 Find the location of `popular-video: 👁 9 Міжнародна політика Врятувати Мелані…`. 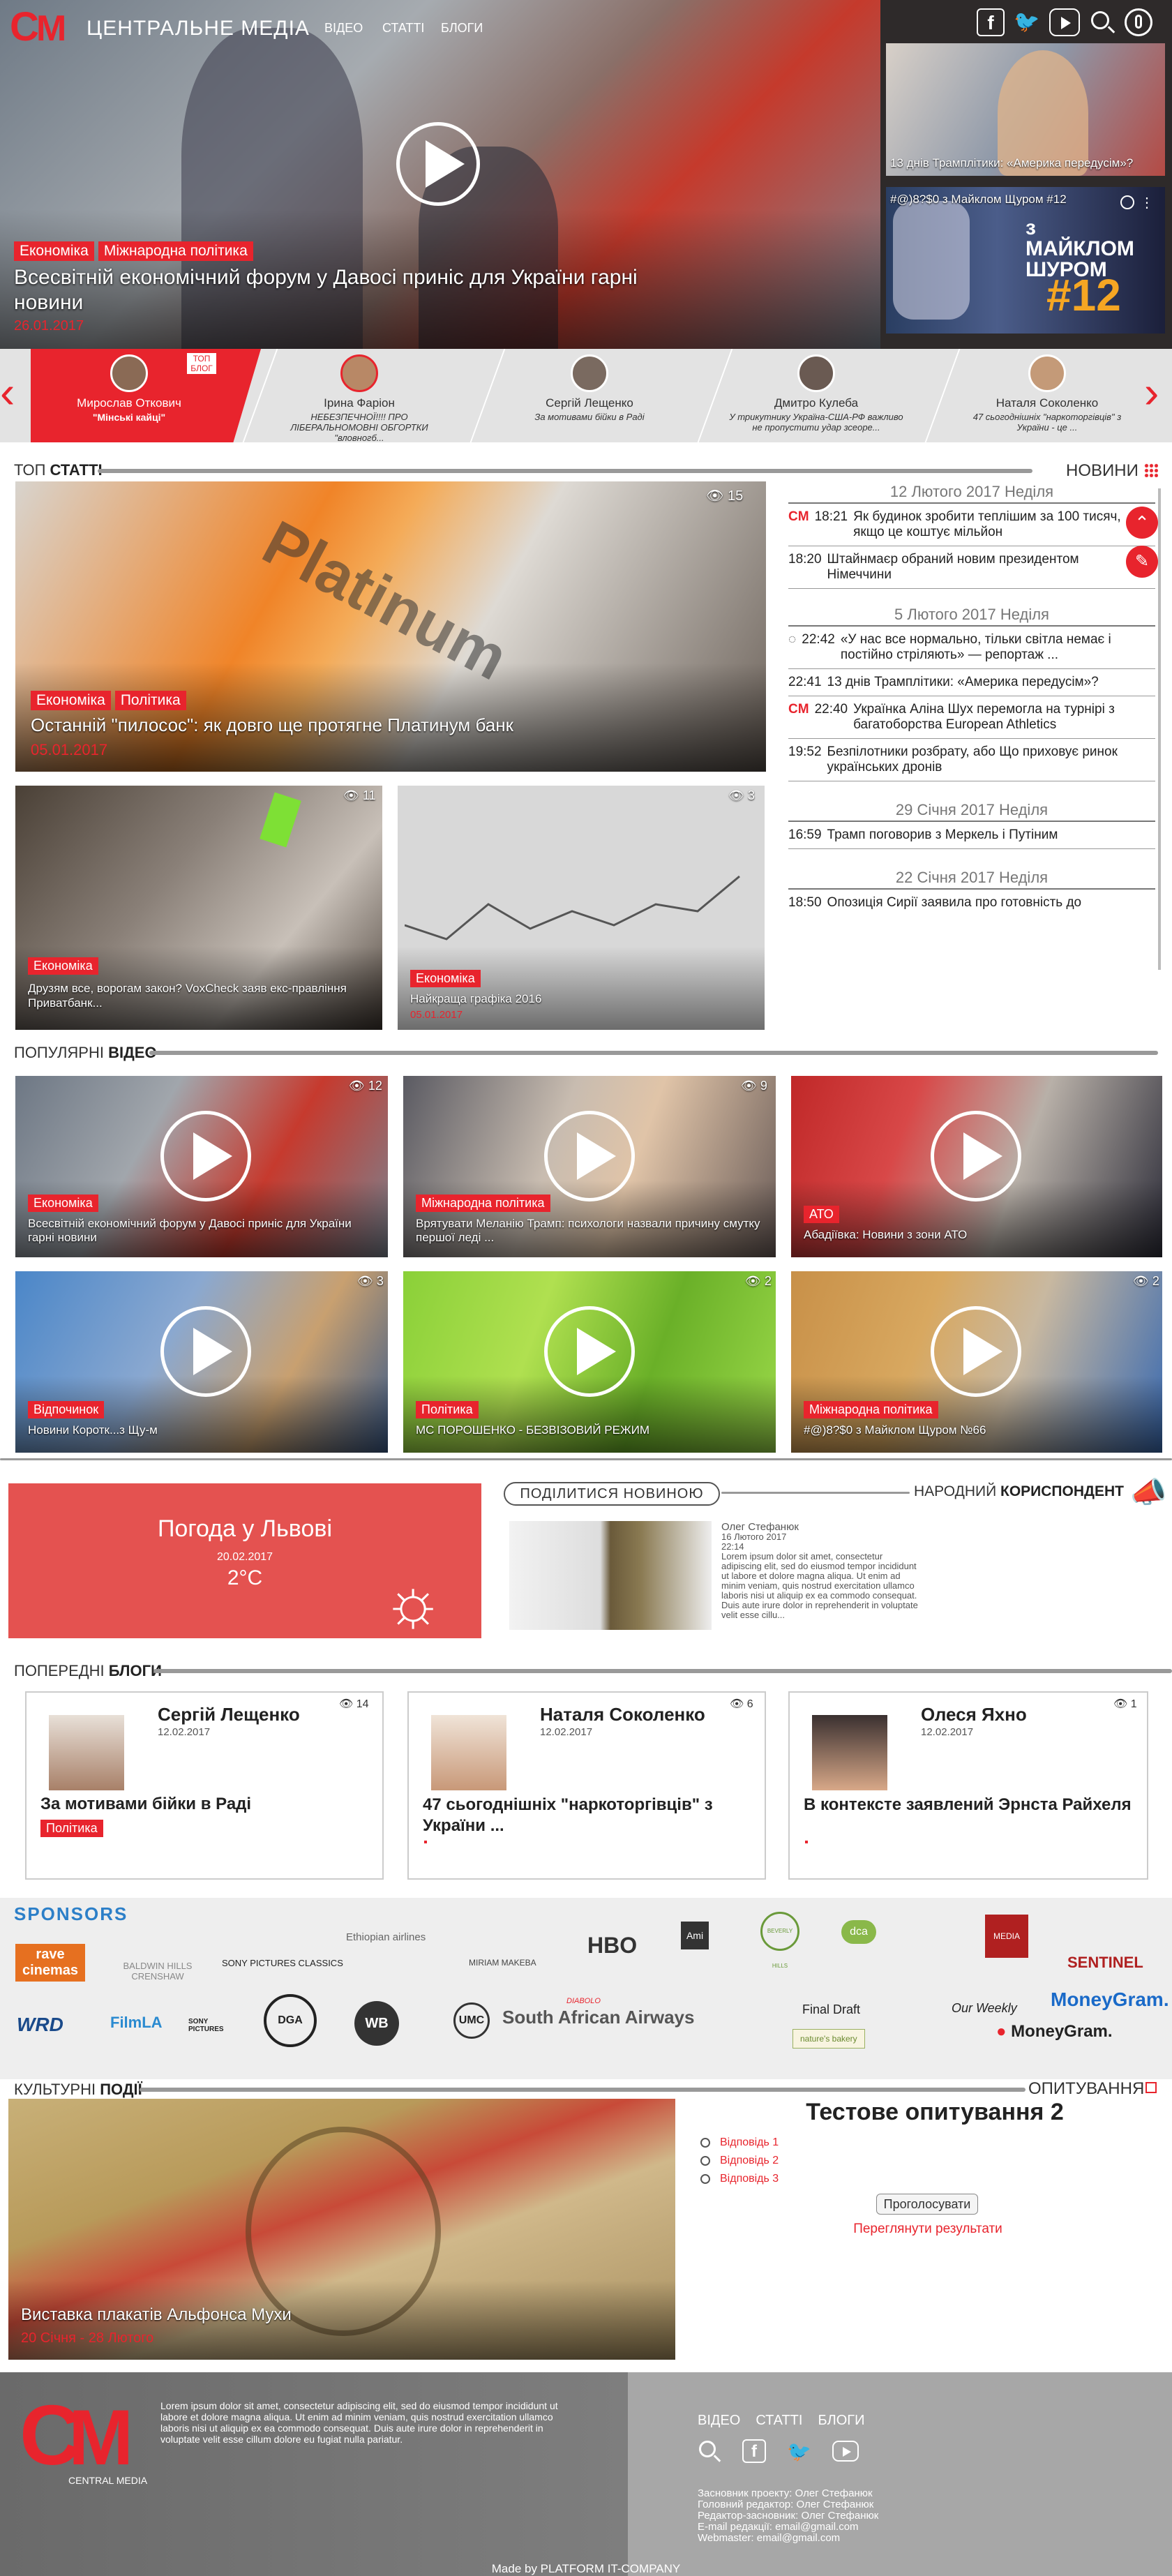

popular-video: 👁 9 Міжнародна політика Врятувати Мелані… is located at coordinates (589, 1166).